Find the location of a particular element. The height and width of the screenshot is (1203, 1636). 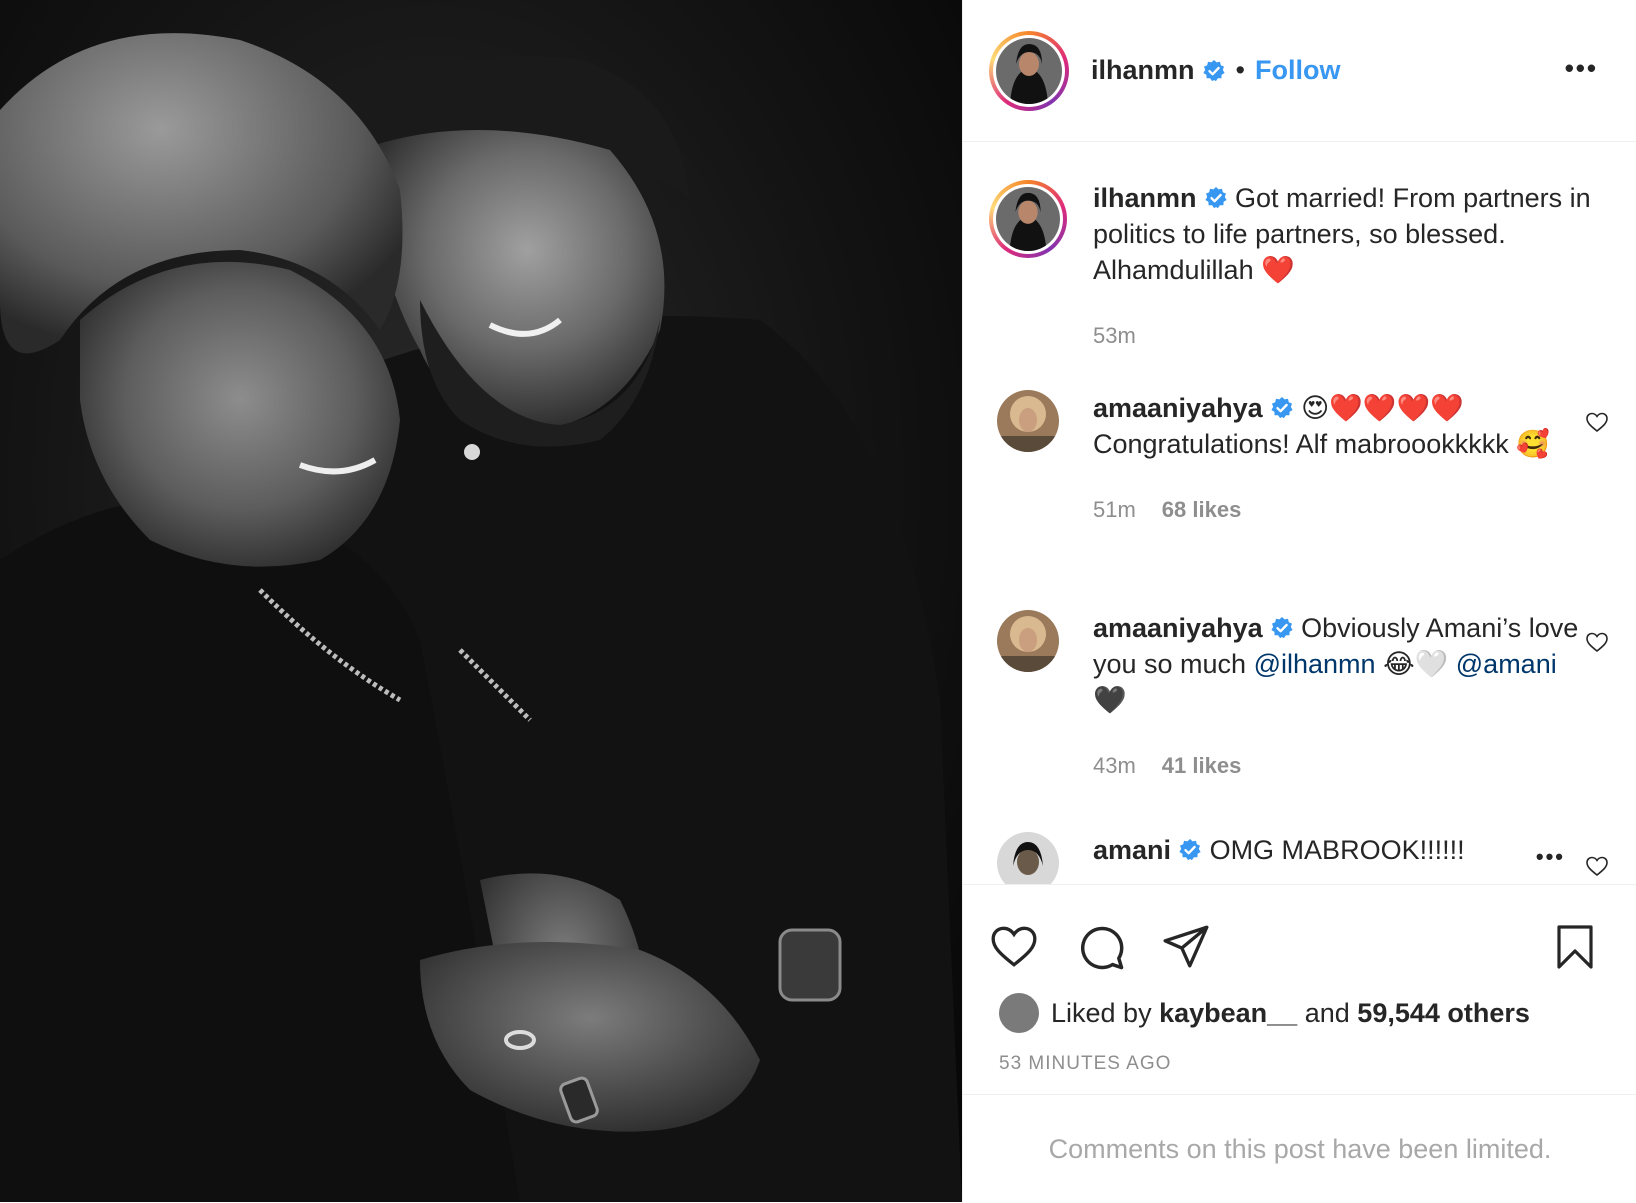

comment-text: Congratulations! Alf mabroookkkkk is located at coordinates (1301, 444).